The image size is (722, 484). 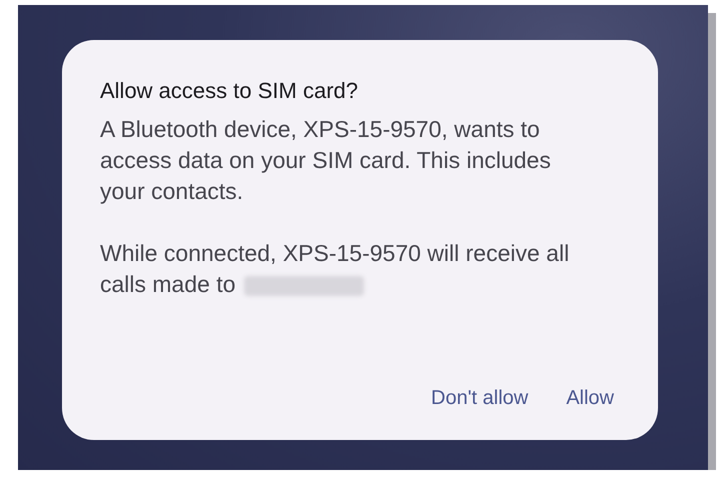 I want to click on dialog-message: A Bluetooth device, XPS-15-9570, wants to access data on your SIM card. This includes your contacts., so click(x=325, y=160).